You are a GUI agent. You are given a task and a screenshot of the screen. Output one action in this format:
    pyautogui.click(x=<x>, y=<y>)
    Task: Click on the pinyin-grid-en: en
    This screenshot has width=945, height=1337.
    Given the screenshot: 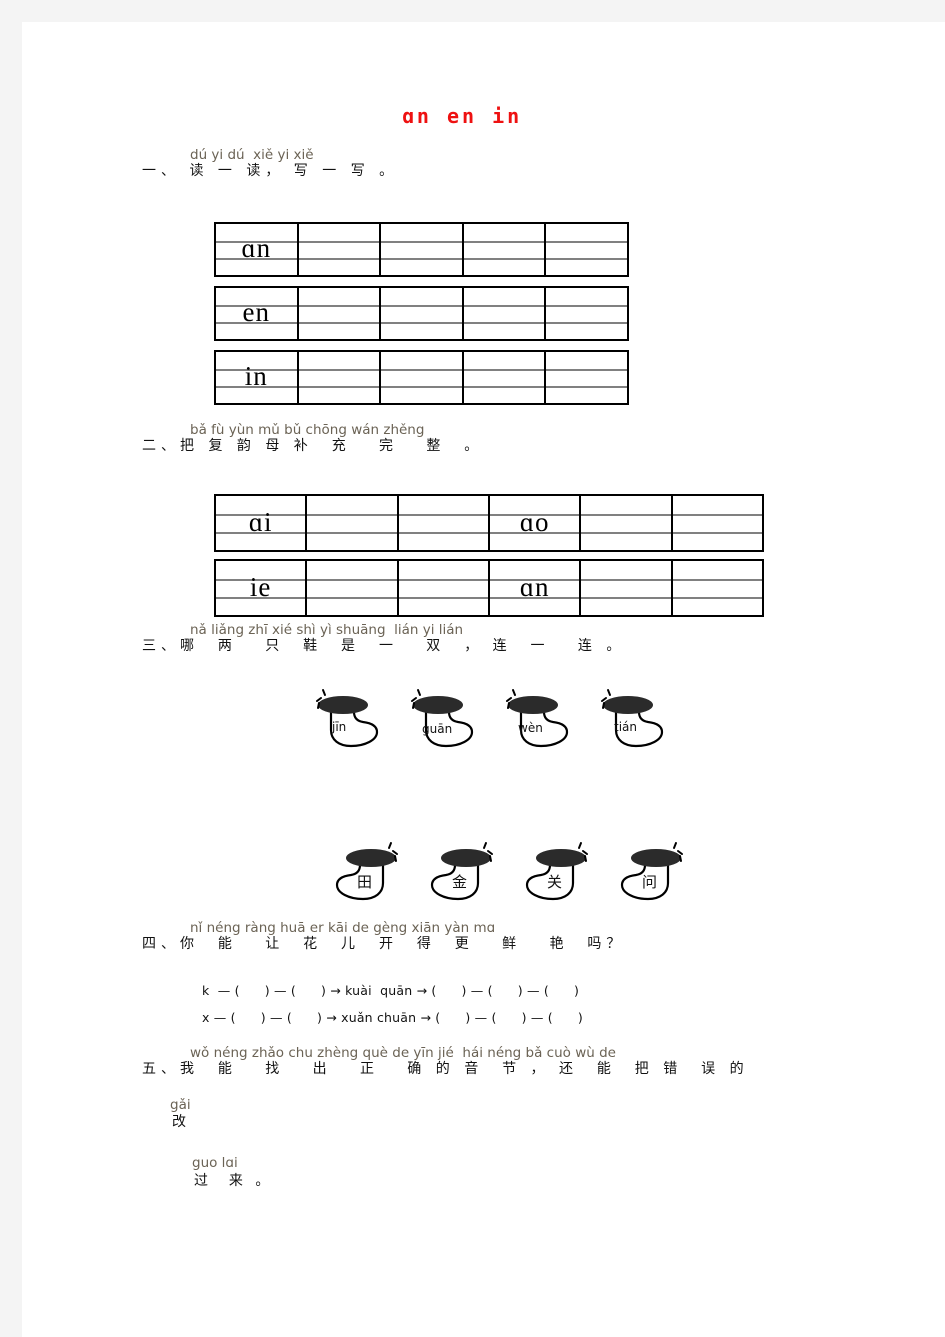 What is the action you would take?
    pyautogui.click(x=421, y=313)
    